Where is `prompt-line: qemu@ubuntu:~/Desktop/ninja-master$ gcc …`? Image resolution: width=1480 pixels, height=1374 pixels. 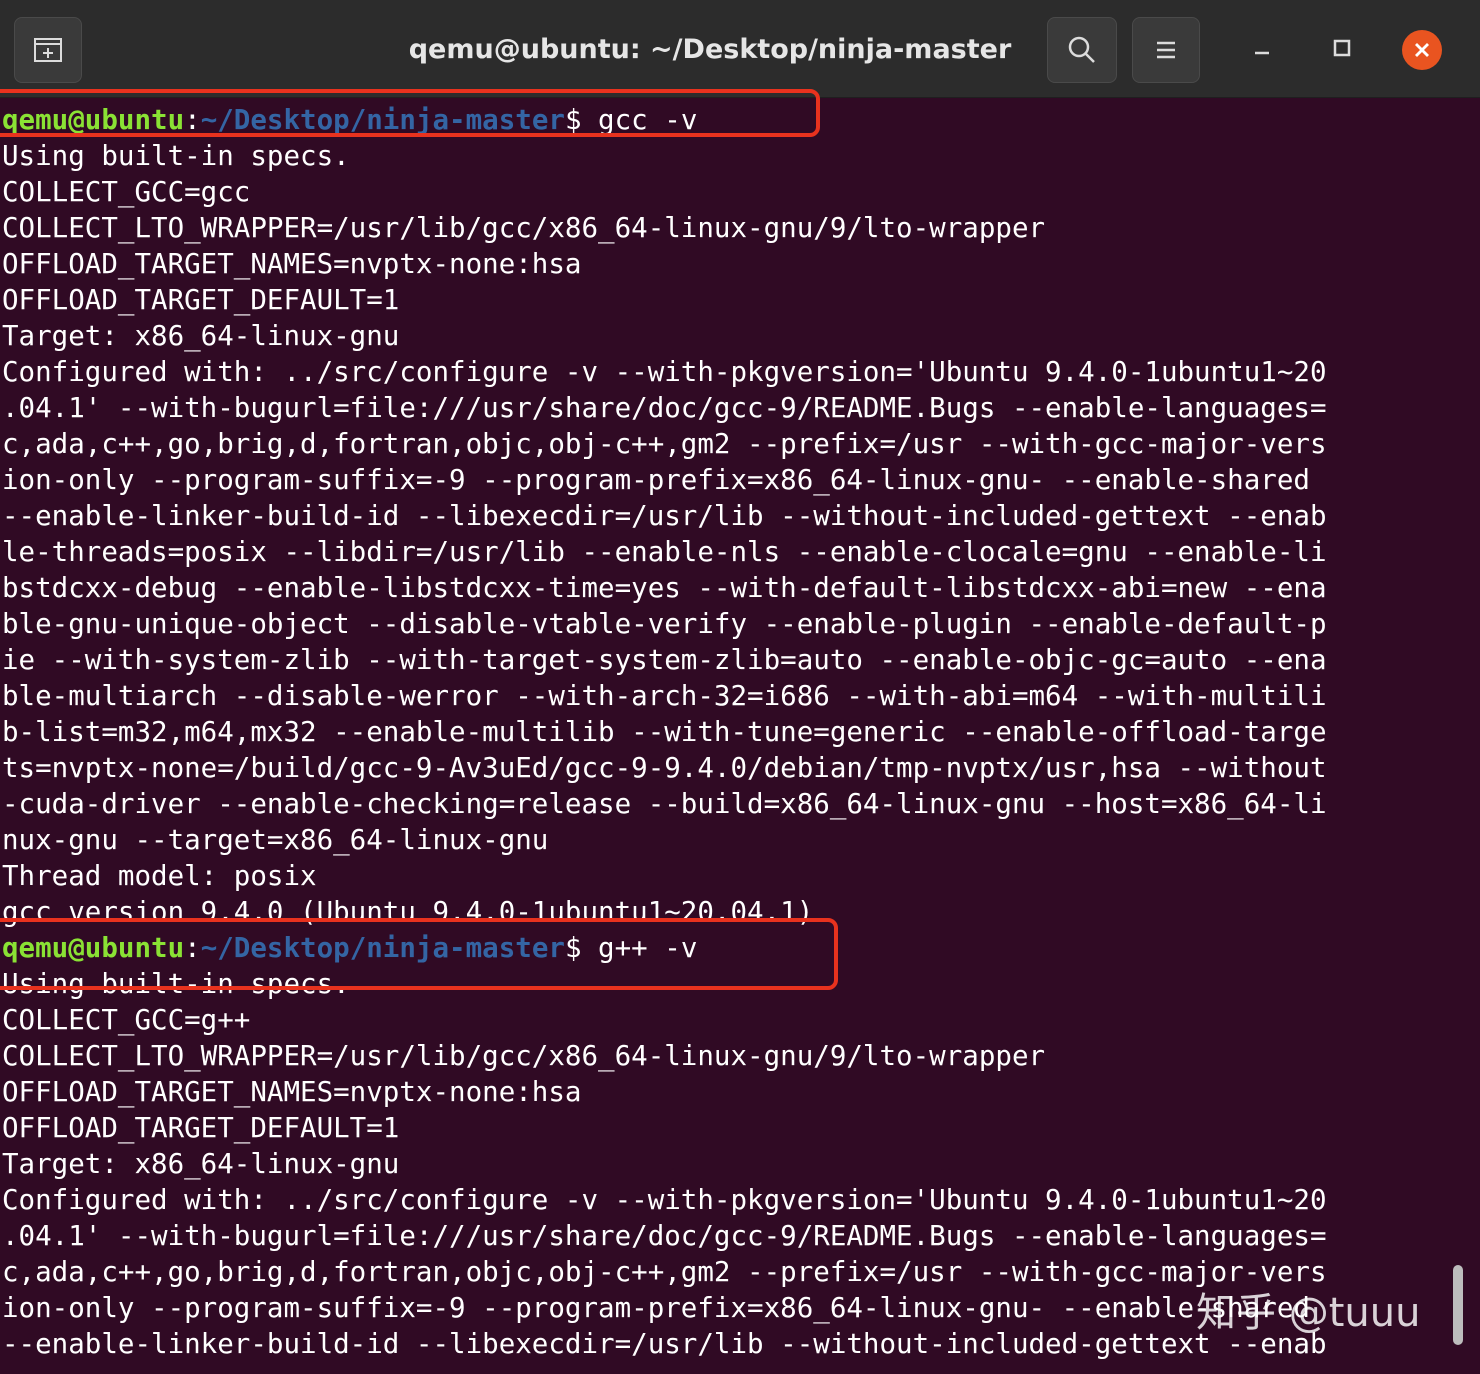 prompt-line: qemu@ubuntu:~/Desktop/ninja-master$ gcc … is located at coordinates (349, 120).